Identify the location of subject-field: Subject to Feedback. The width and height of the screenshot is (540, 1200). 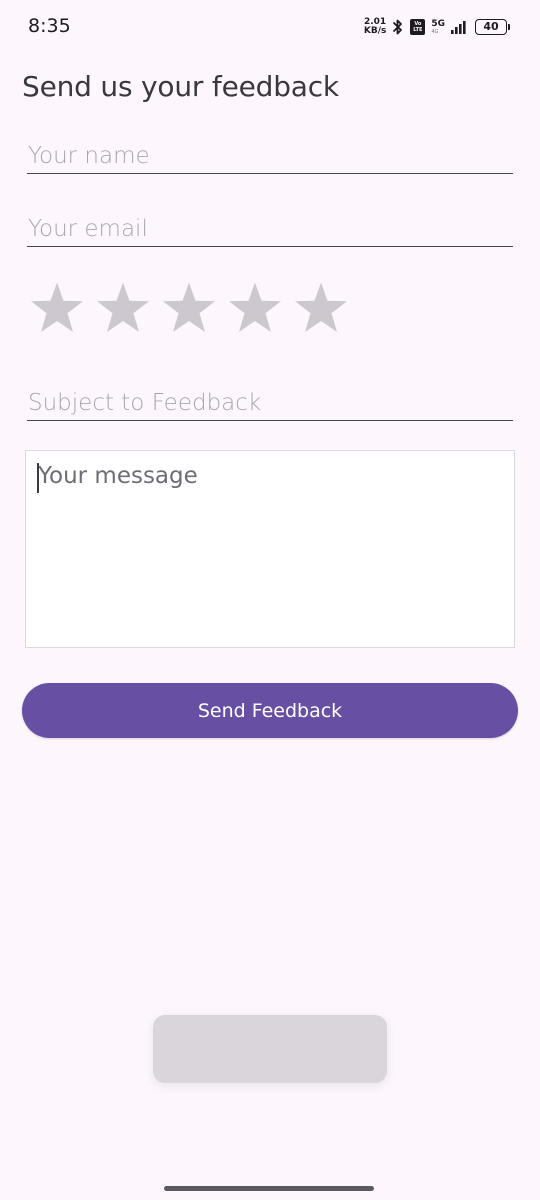
(270, 399).